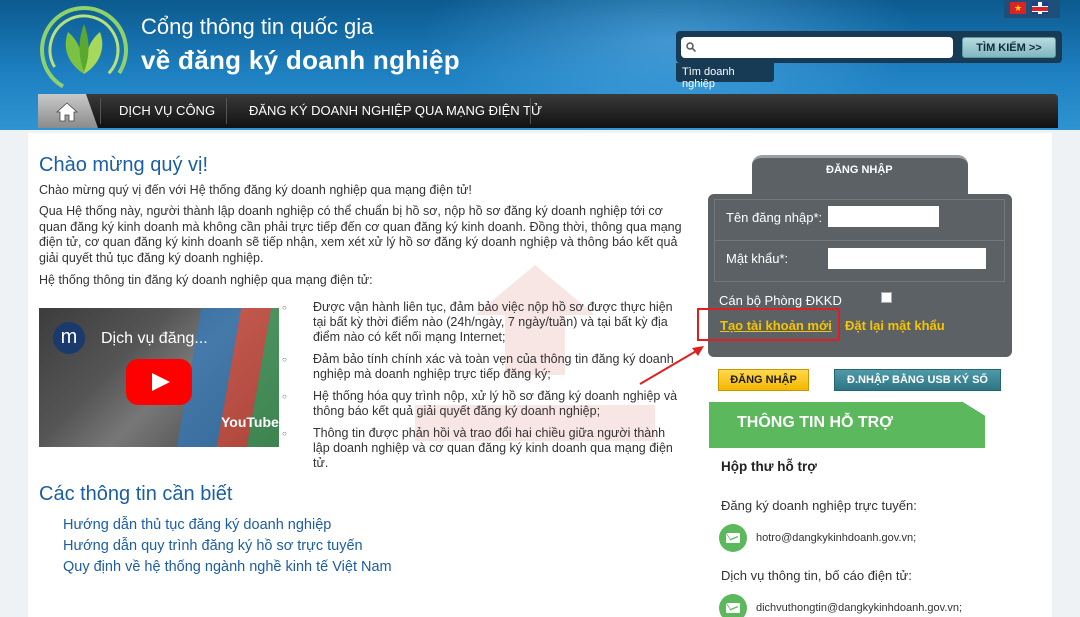  What do you see at coordinates (197, 525) in the screenshot?
I see `info-link: Hướng dẫn thủ tục đăng ký doanh nghiệp` at bounding box center [197, 525].